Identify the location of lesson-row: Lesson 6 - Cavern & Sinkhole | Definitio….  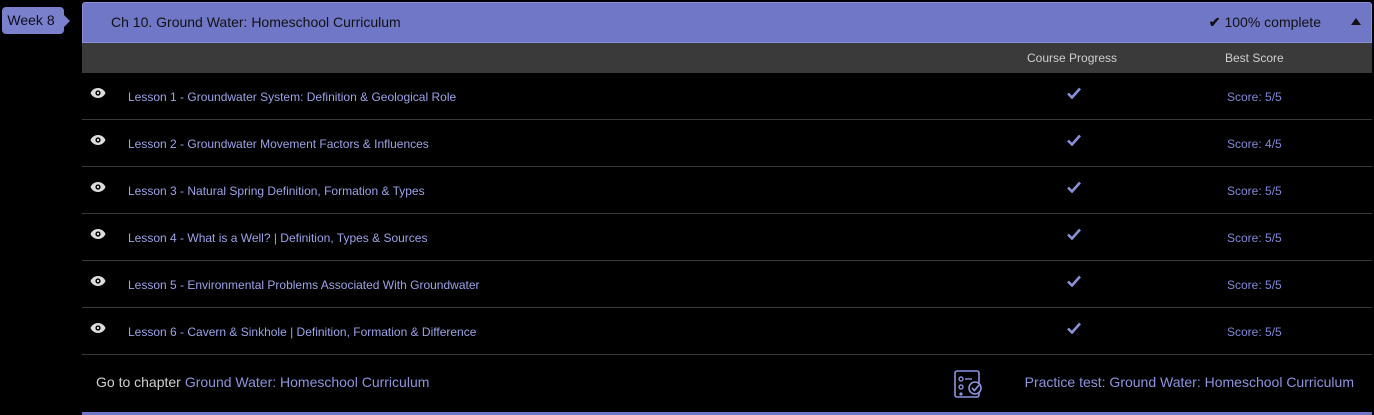
(727, 331).